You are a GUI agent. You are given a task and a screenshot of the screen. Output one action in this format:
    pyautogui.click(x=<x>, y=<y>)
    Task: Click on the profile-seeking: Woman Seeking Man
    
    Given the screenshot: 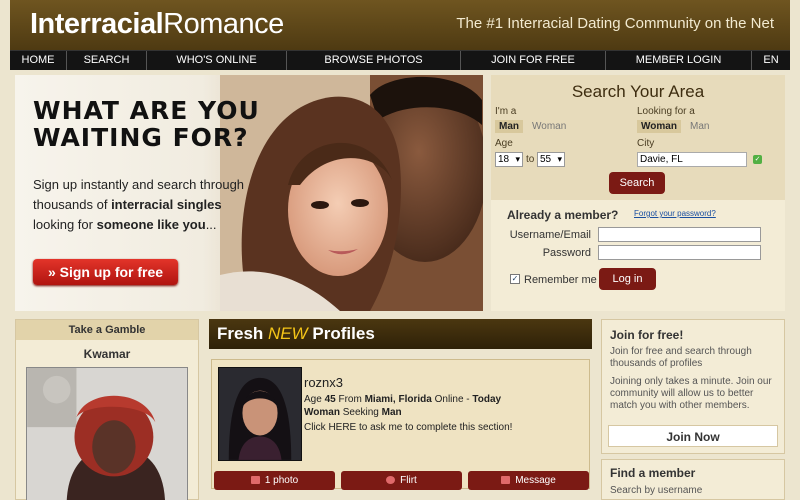 What is the action you would take?
    pyautogui.click(x=353, y=412)
    